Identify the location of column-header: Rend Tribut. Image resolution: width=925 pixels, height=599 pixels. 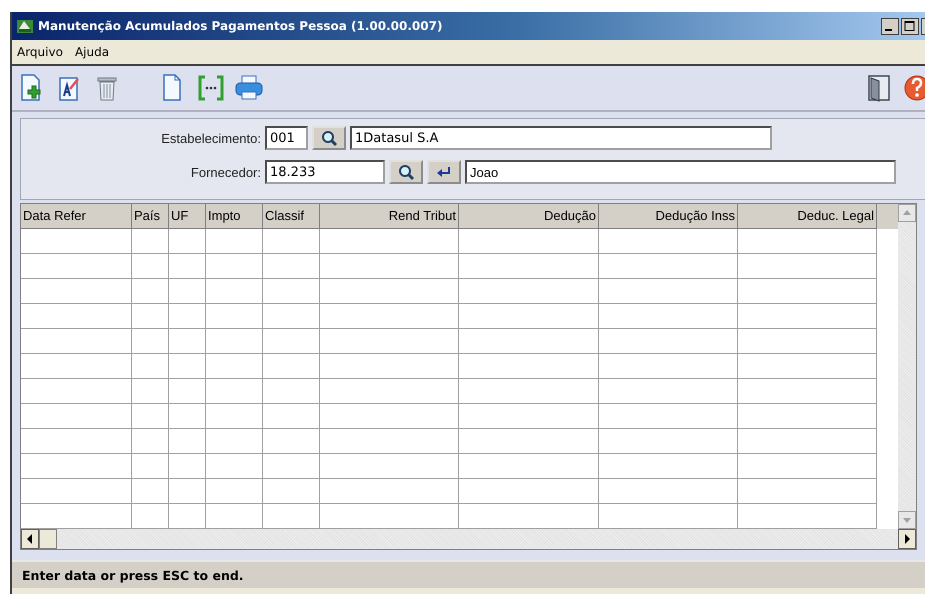
(389, 216).